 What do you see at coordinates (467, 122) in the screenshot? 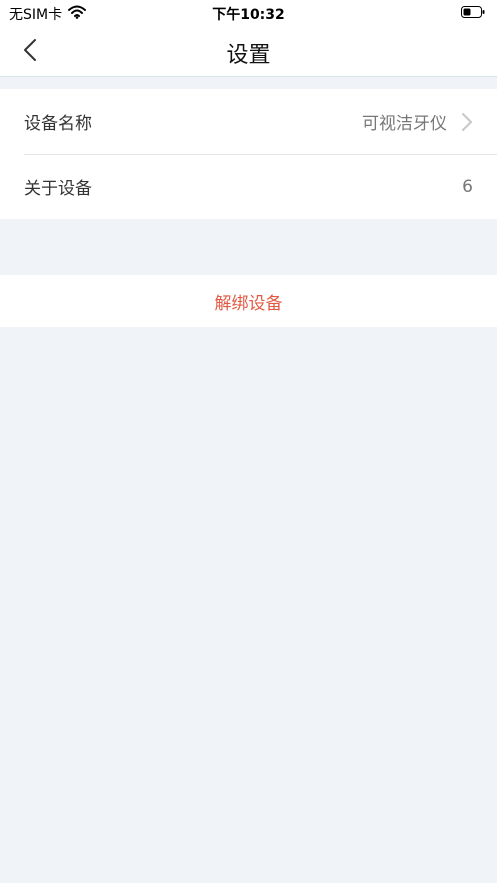
I see `chevron-right-icon` at bounding box center [467, 122].